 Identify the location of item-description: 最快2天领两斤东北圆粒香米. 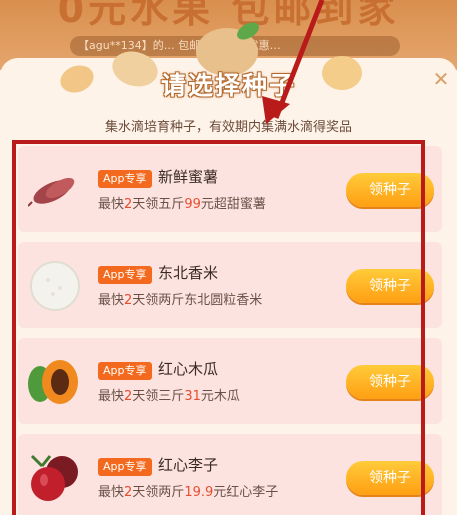
(180, 300).